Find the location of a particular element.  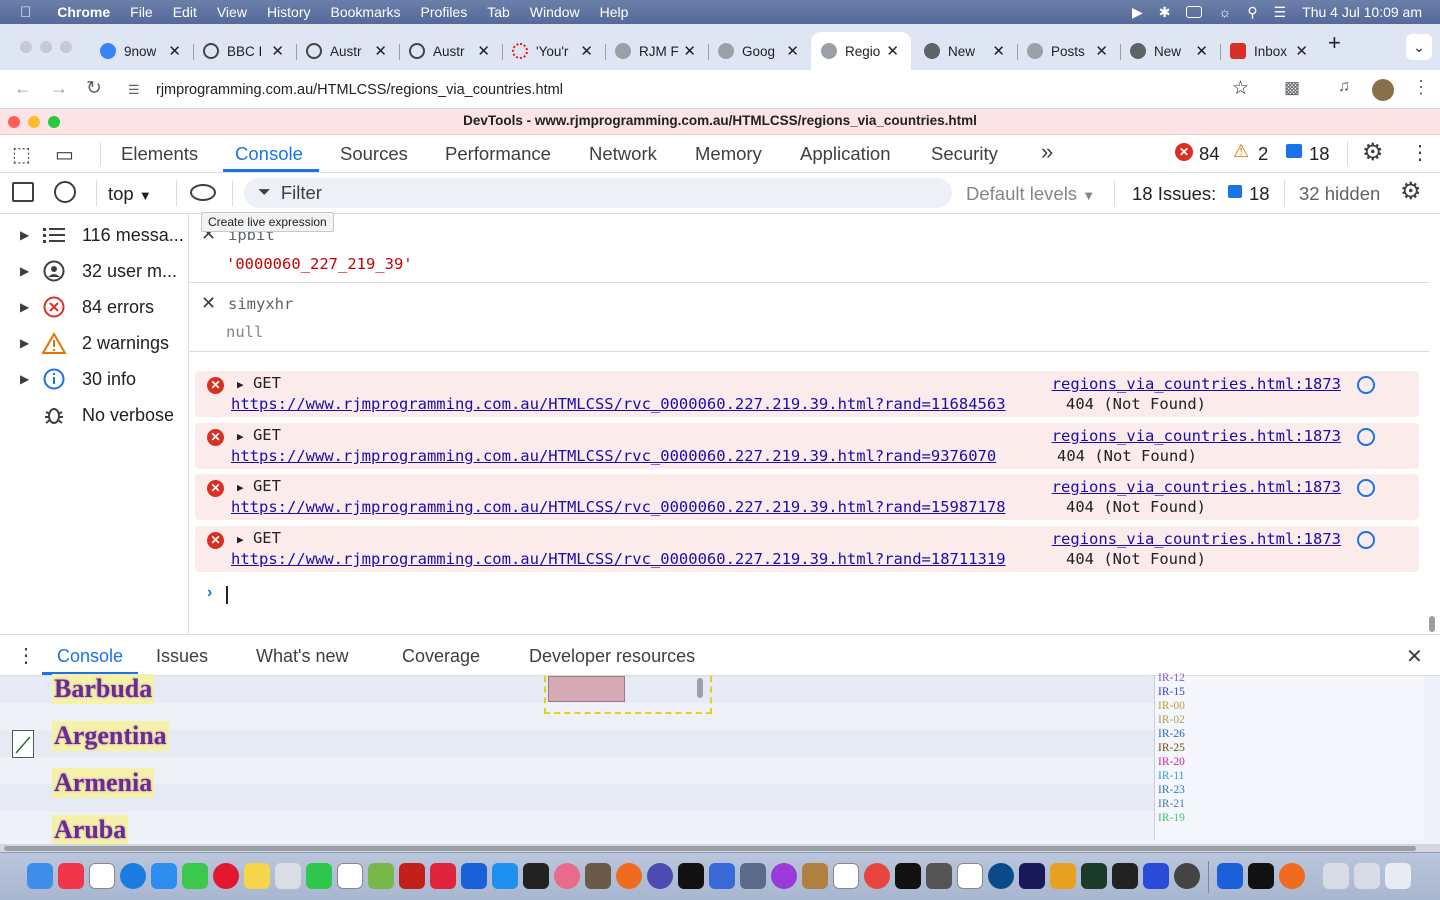

chrome-icon is located at coordinates (877, 876).